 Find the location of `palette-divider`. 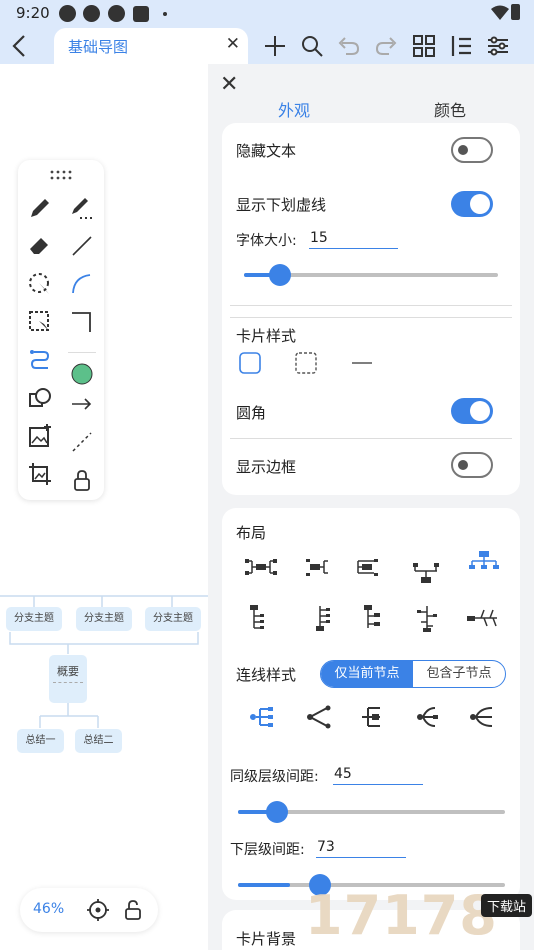

palette-divider is located at coordinates (82, 352).